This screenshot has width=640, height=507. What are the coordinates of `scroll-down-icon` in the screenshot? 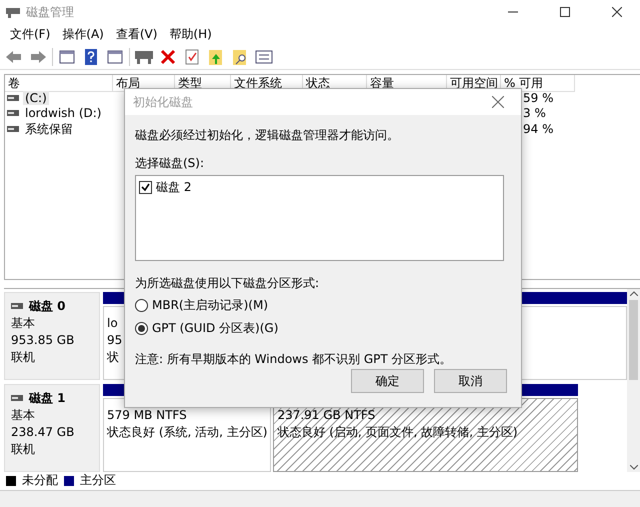 It's located at (634, 467).